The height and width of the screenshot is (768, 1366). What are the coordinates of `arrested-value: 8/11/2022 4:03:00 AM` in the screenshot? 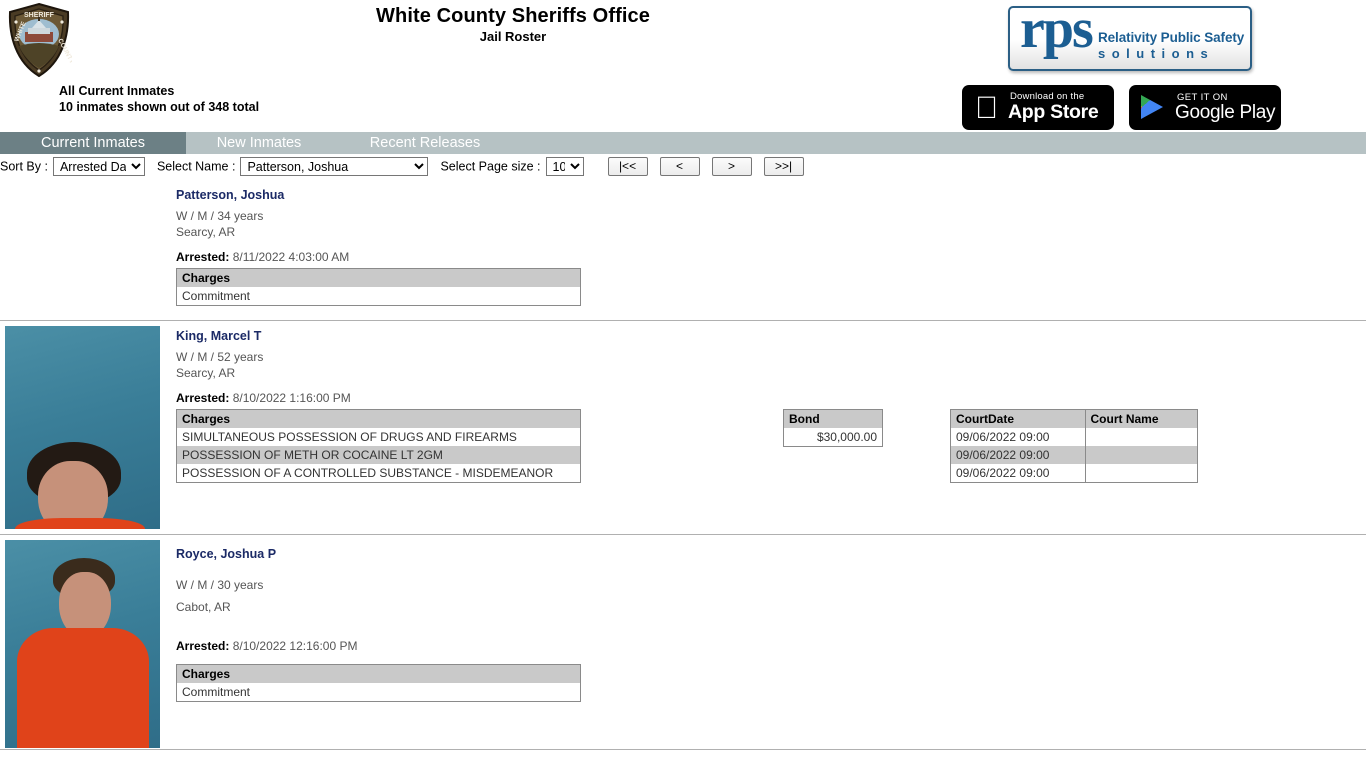 It's located at (291, 257).